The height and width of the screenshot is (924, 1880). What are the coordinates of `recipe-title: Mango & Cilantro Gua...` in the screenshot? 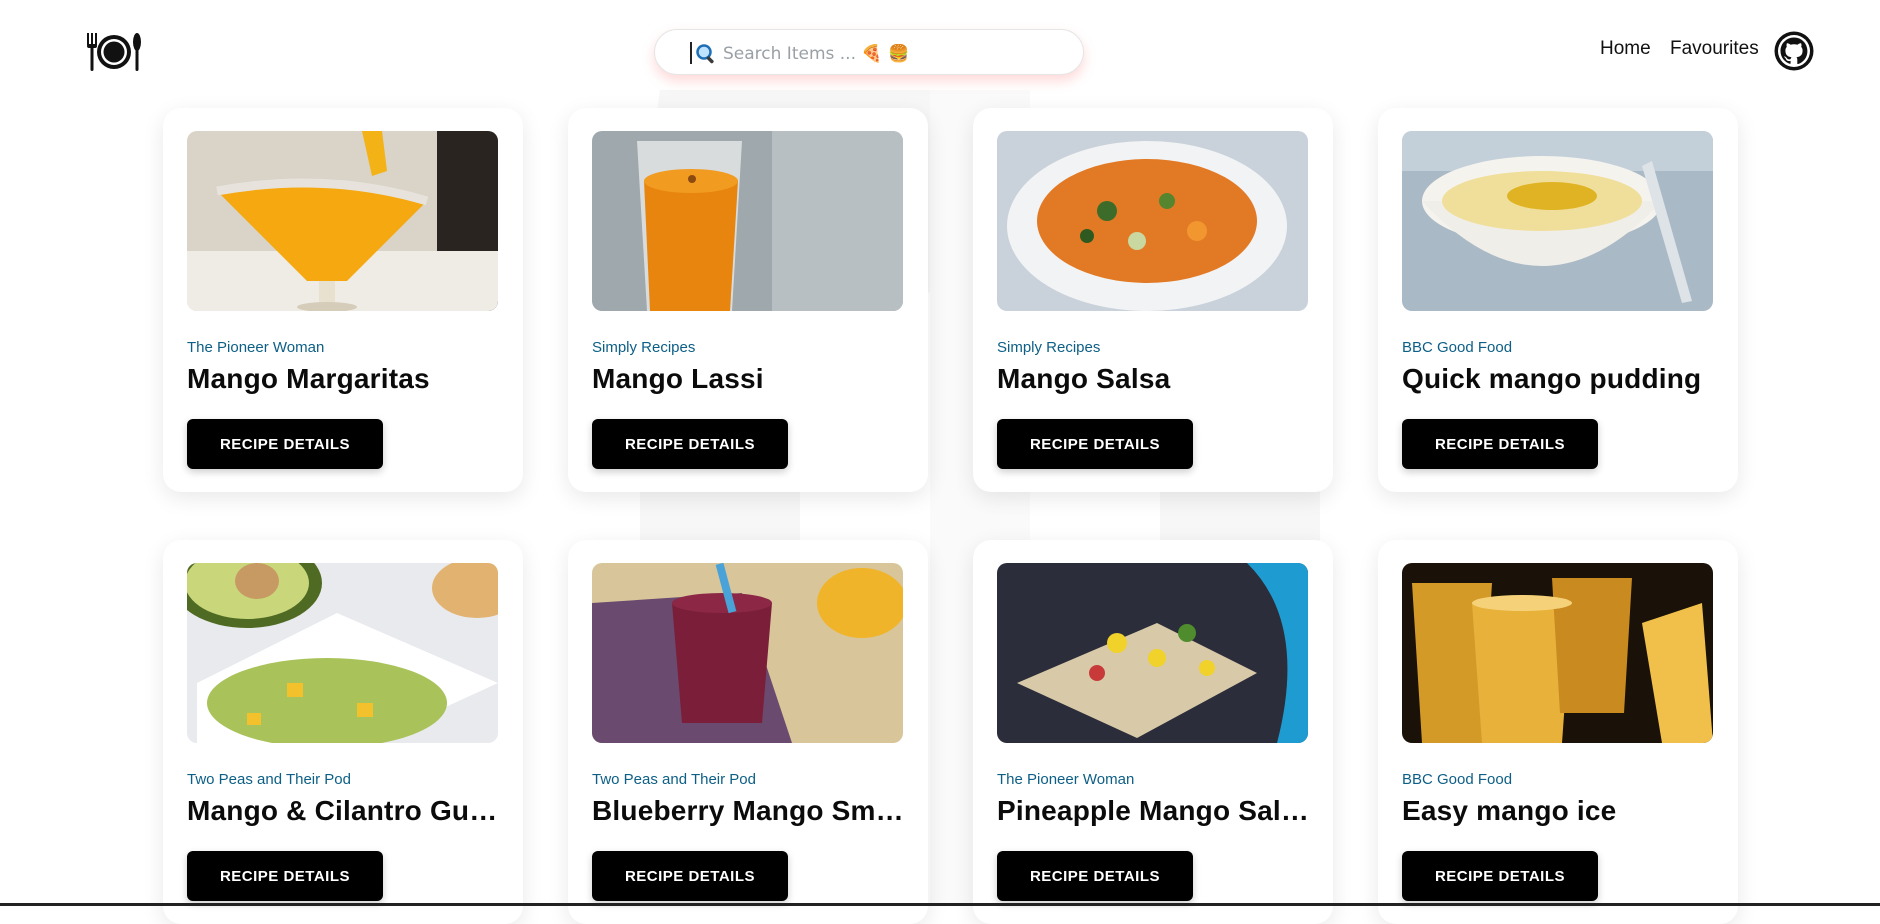 It's located at (344, 810).